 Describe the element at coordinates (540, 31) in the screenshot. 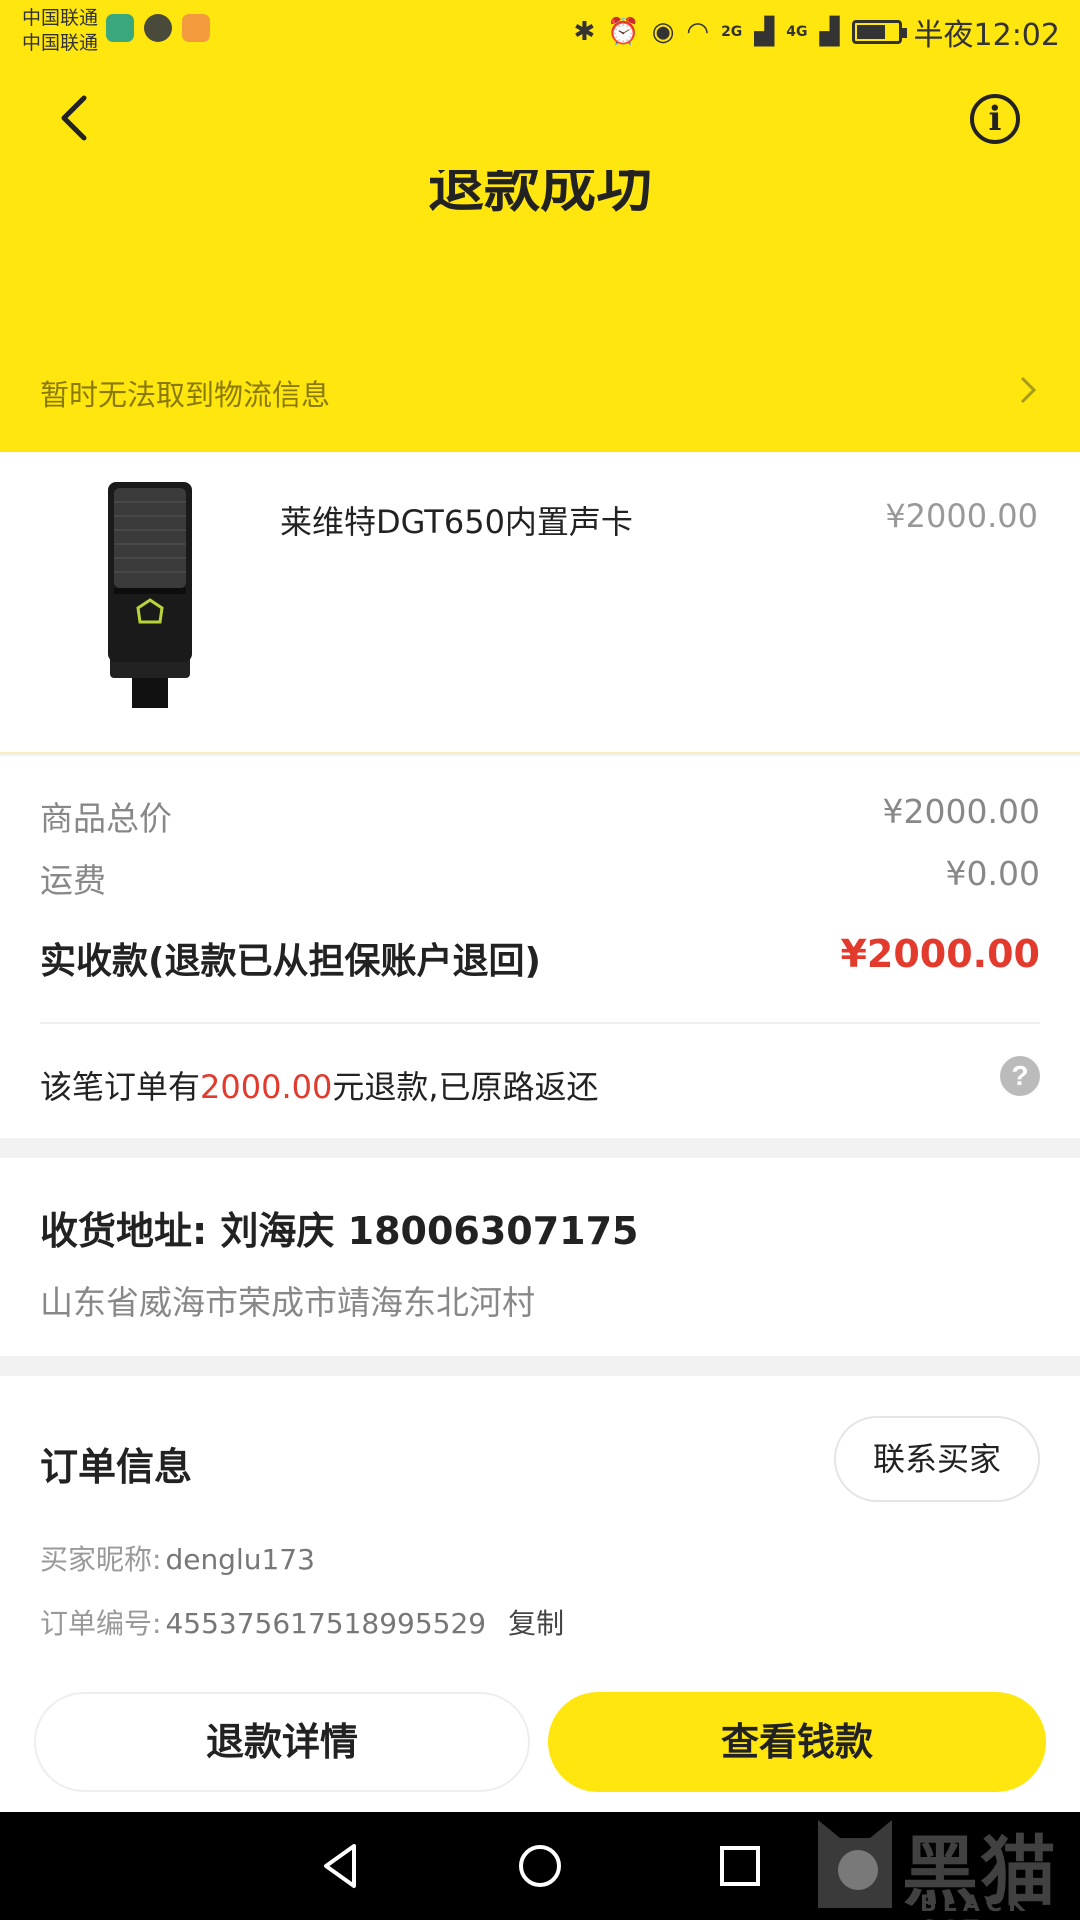

I see `status-bar: 中国联通 中国联通 ✱ ⏰ ◉ ◠ 2G ▟ 4G ▟ 半夜12:02` at that location.